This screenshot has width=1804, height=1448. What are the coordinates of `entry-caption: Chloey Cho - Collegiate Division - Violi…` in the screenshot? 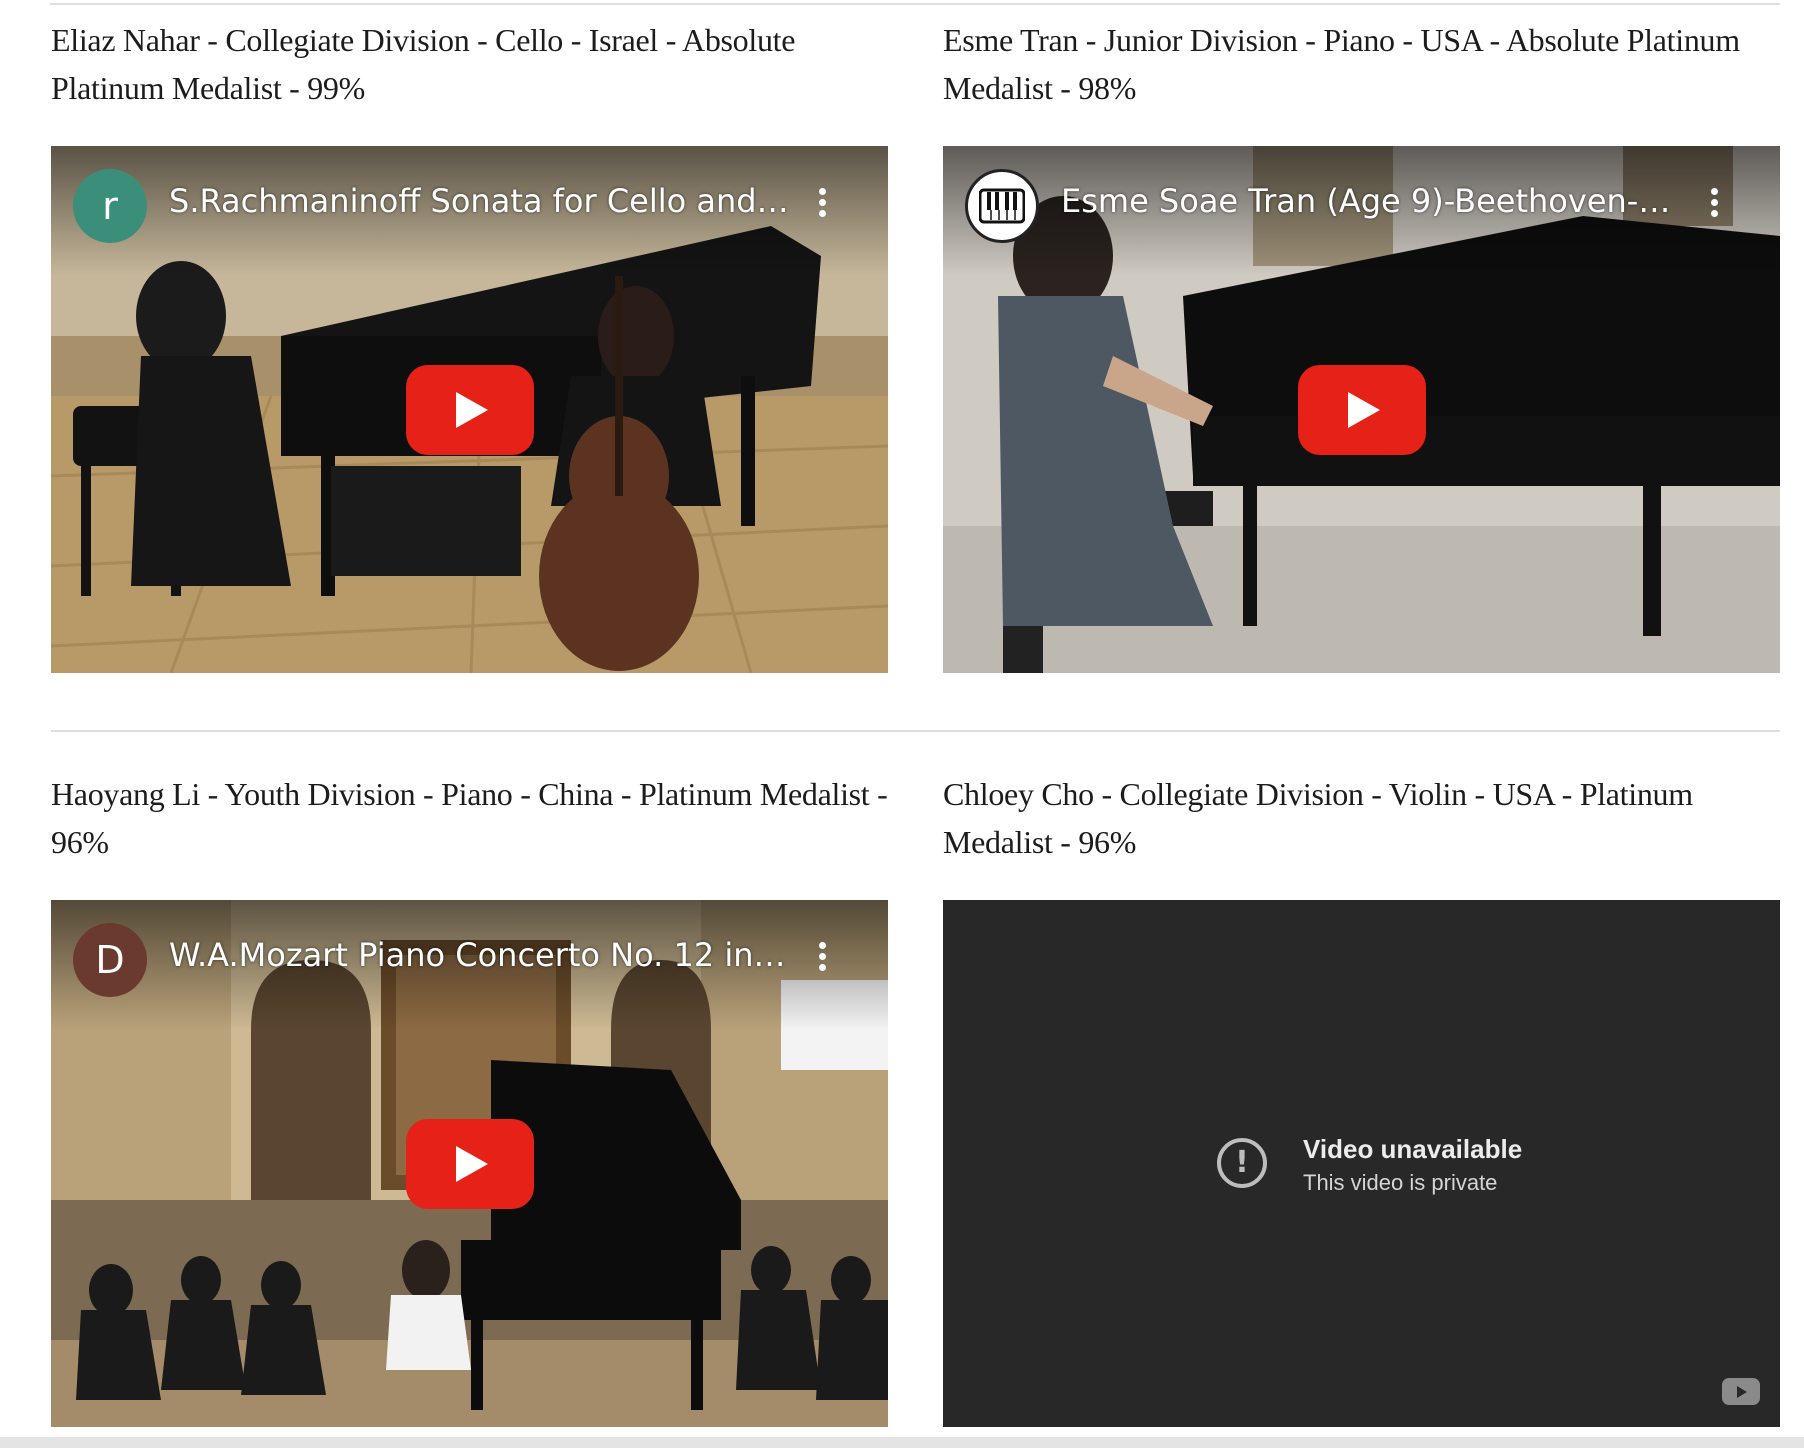 It's located at (1318, 818).